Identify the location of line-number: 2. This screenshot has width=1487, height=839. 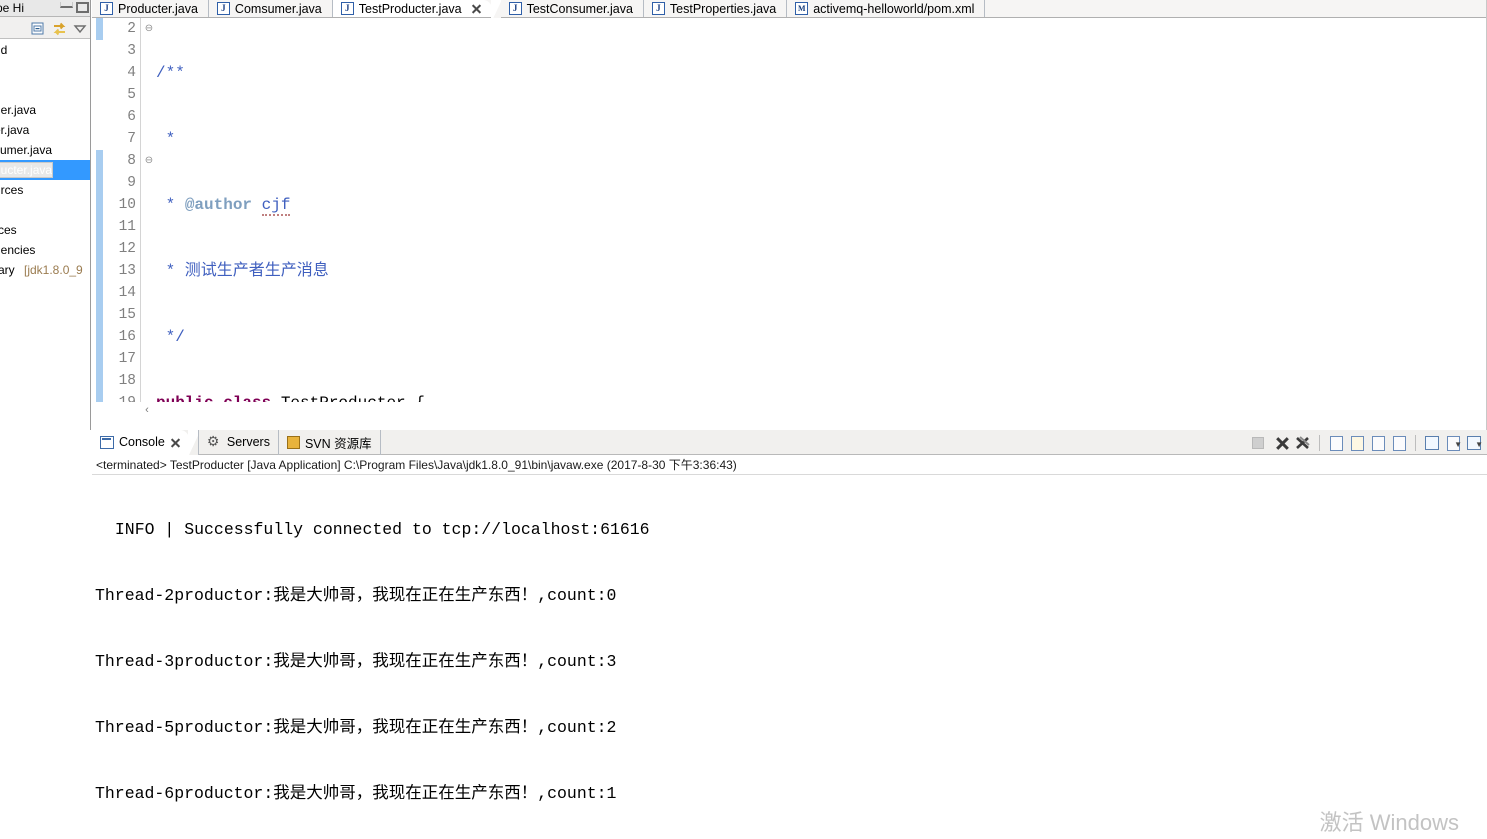
(131, 29).